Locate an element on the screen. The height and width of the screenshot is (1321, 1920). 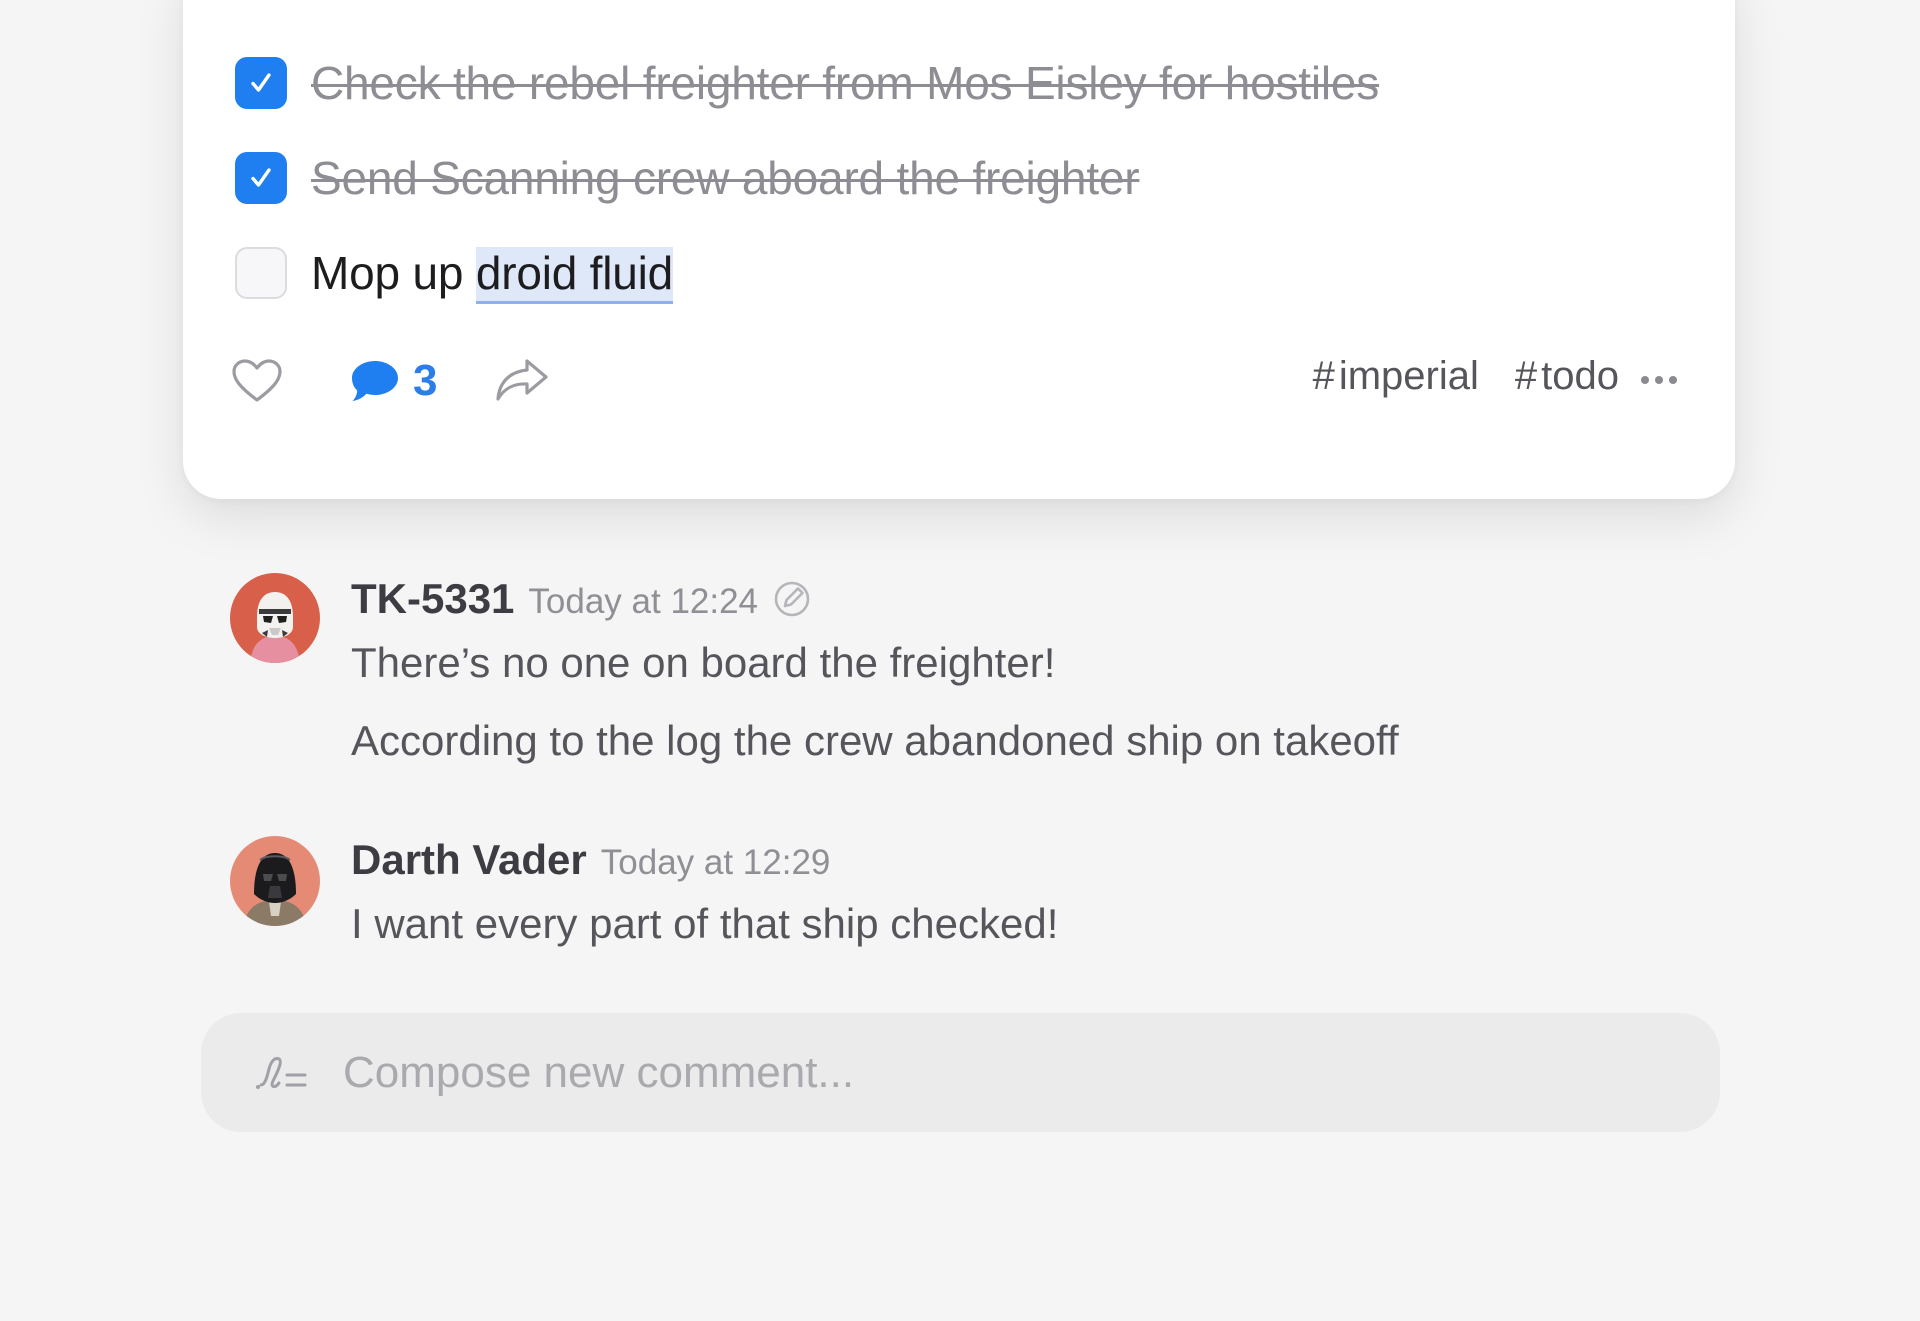
like-button is located at coordinates (257, 381).